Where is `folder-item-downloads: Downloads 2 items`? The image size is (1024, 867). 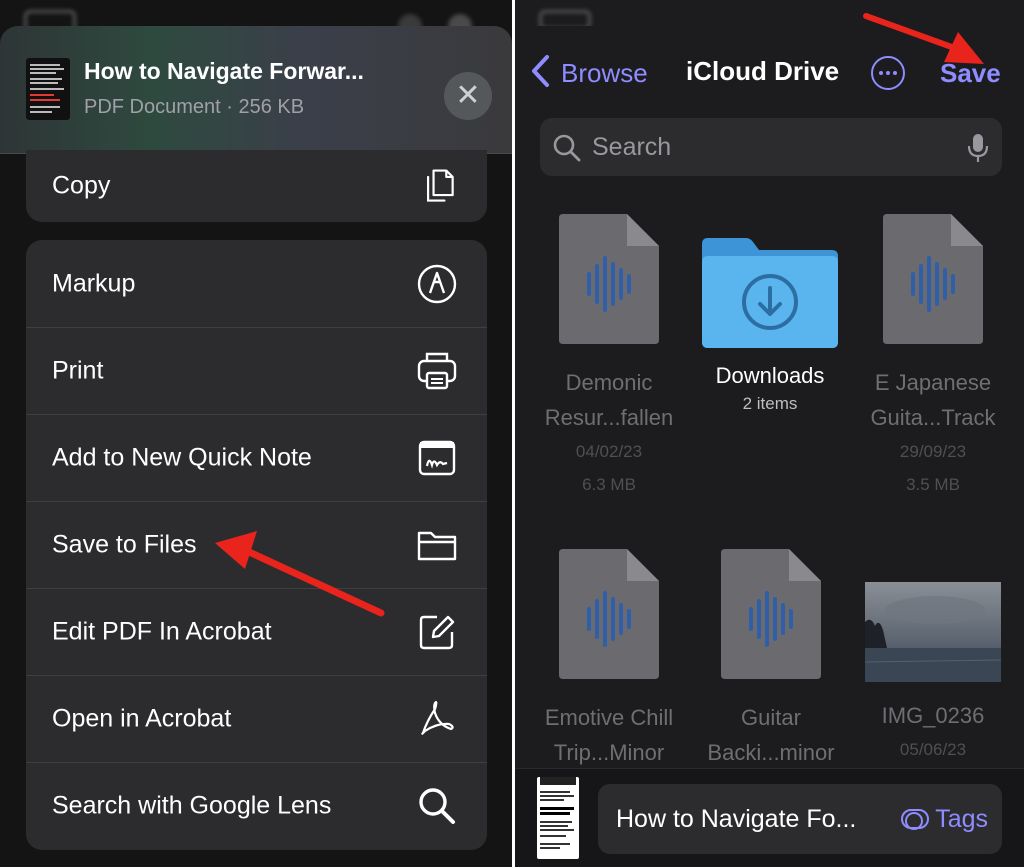
folder-item-downloads: Downloads 2 items is located at coordinates (770, 326).